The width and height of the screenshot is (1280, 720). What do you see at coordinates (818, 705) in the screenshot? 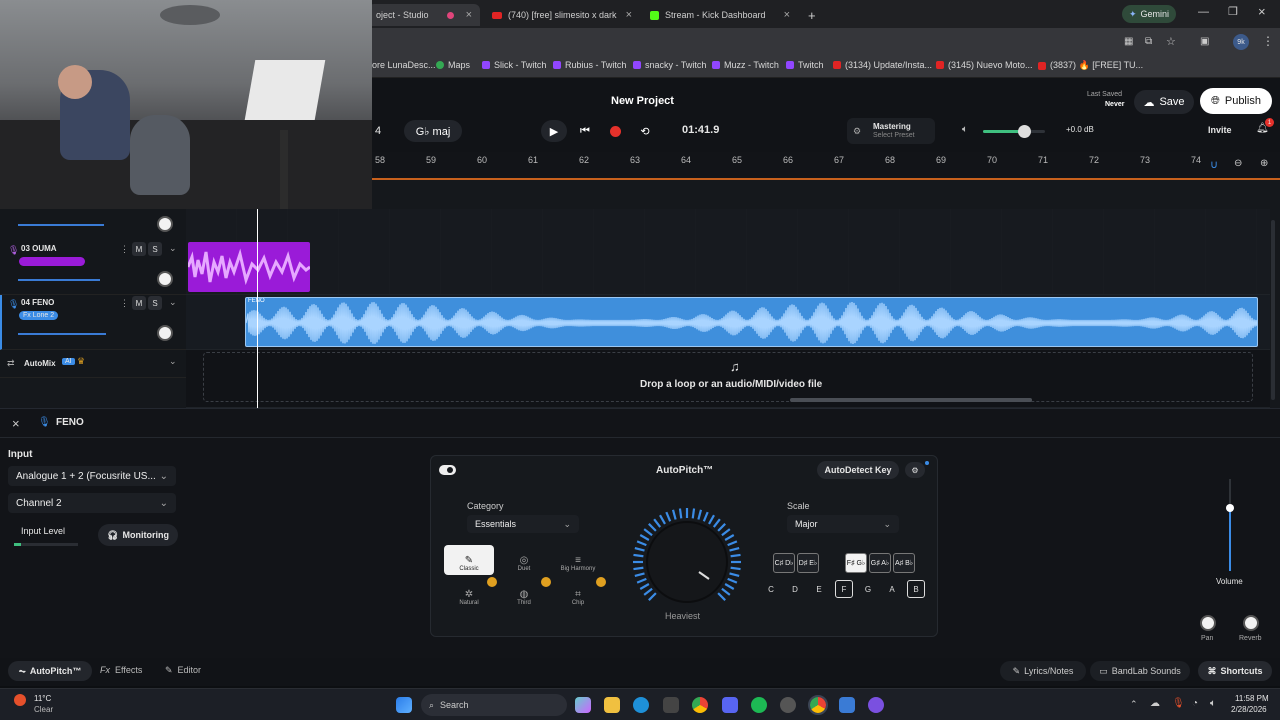
I see `chrome-active-icon` at bounding box center [818, 705].